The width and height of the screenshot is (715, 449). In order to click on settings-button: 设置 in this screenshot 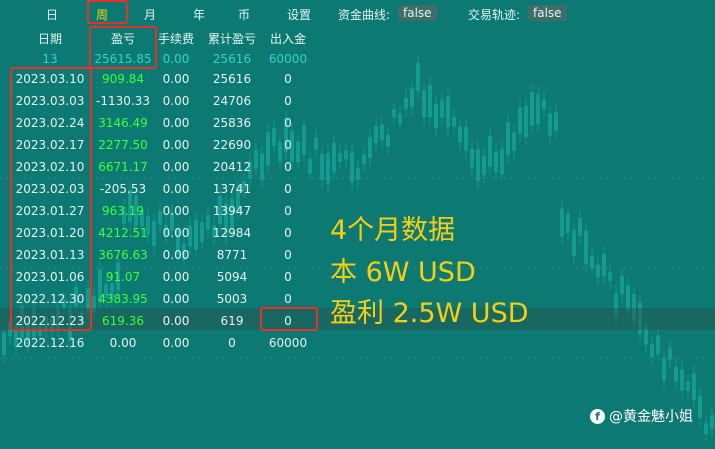, I will do `click(299, 14)`.